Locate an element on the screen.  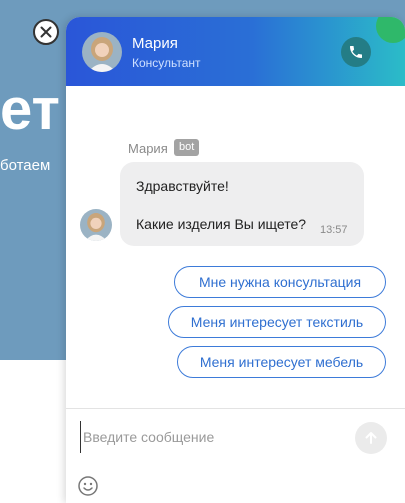
send-button is located at coordinates (371, 438).